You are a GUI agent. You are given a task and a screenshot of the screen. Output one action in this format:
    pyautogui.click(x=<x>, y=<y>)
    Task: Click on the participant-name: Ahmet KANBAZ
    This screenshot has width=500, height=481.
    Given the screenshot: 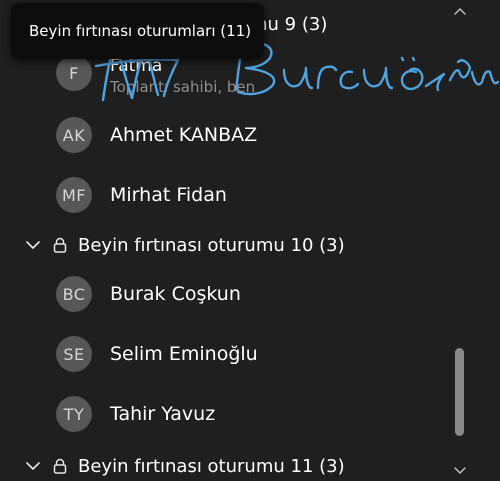 What is the action you would take?
    pyautogui.click(x=184, y=135)
    